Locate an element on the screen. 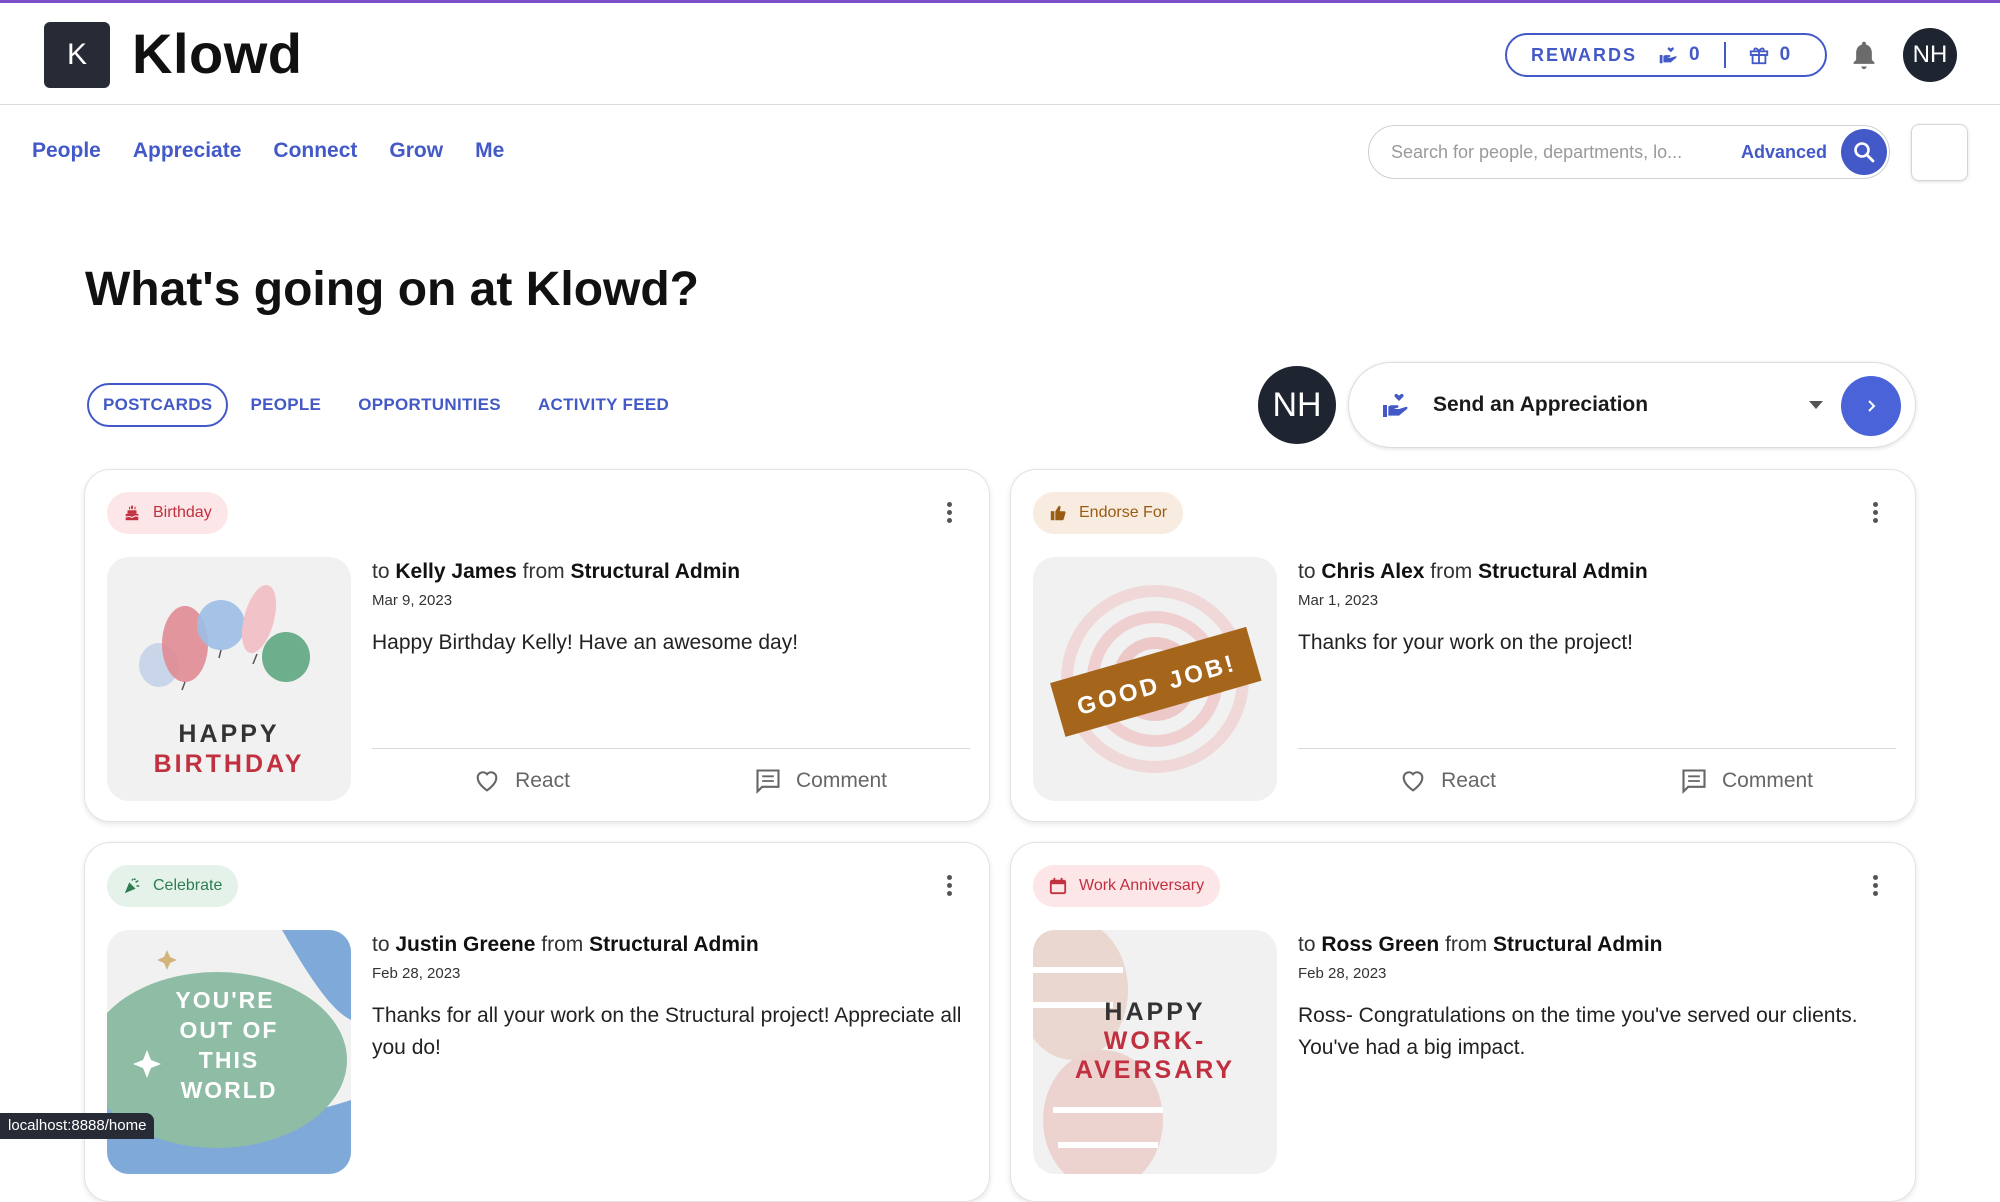 The height and width of the screenshot is (1202, 2000). tag-chip: Celebrate is located at coordinates (173, 886).